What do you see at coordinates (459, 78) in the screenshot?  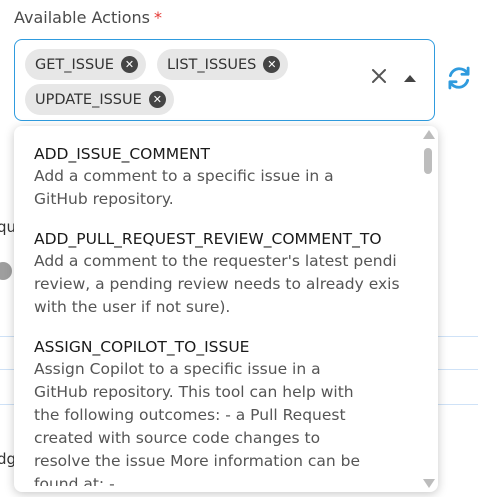 I see `refresh-icon` at bounding box center [459, 78].